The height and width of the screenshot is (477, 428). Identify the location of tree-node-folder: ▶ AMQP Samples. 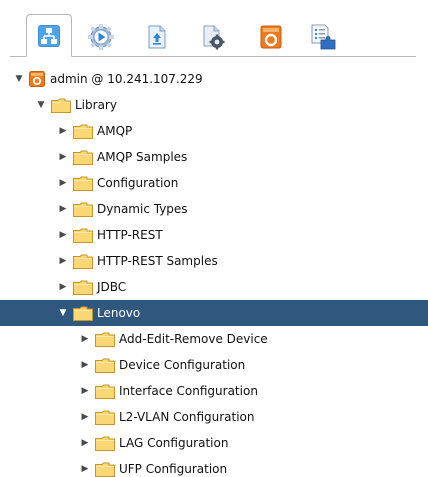
(214, 157).